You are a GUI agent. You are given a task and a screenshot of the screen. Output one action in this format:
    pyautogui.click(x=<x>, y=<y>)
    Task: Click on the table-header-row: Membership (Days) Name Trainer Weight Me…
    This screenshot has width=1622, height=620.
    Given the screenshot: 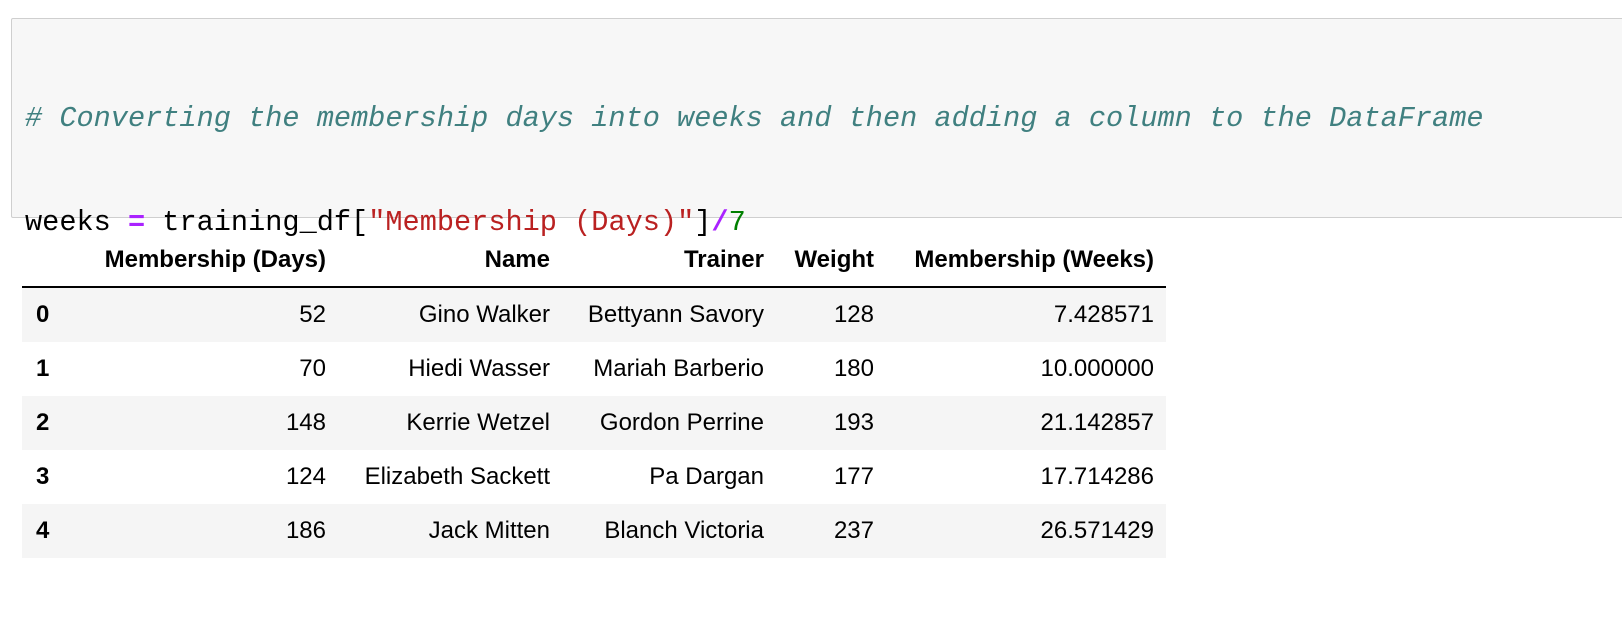 What is the action you would take?
    pyautogui.click(x=594, y=261)
    